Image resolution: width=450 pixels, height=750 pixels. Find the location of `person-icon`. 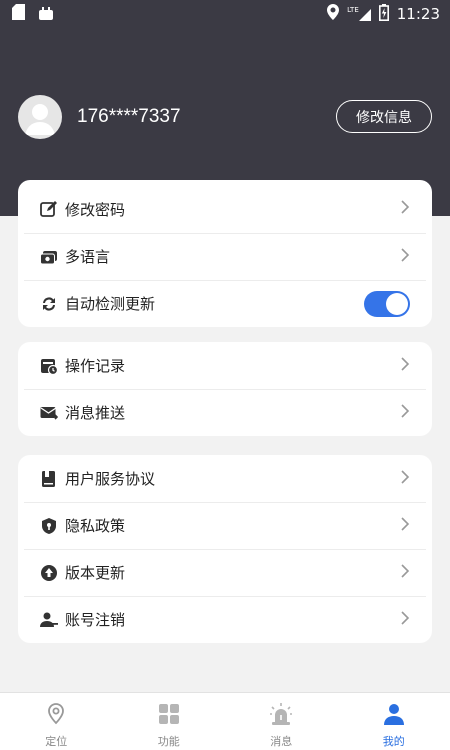

person-icon is located at coordinates (394, 716).